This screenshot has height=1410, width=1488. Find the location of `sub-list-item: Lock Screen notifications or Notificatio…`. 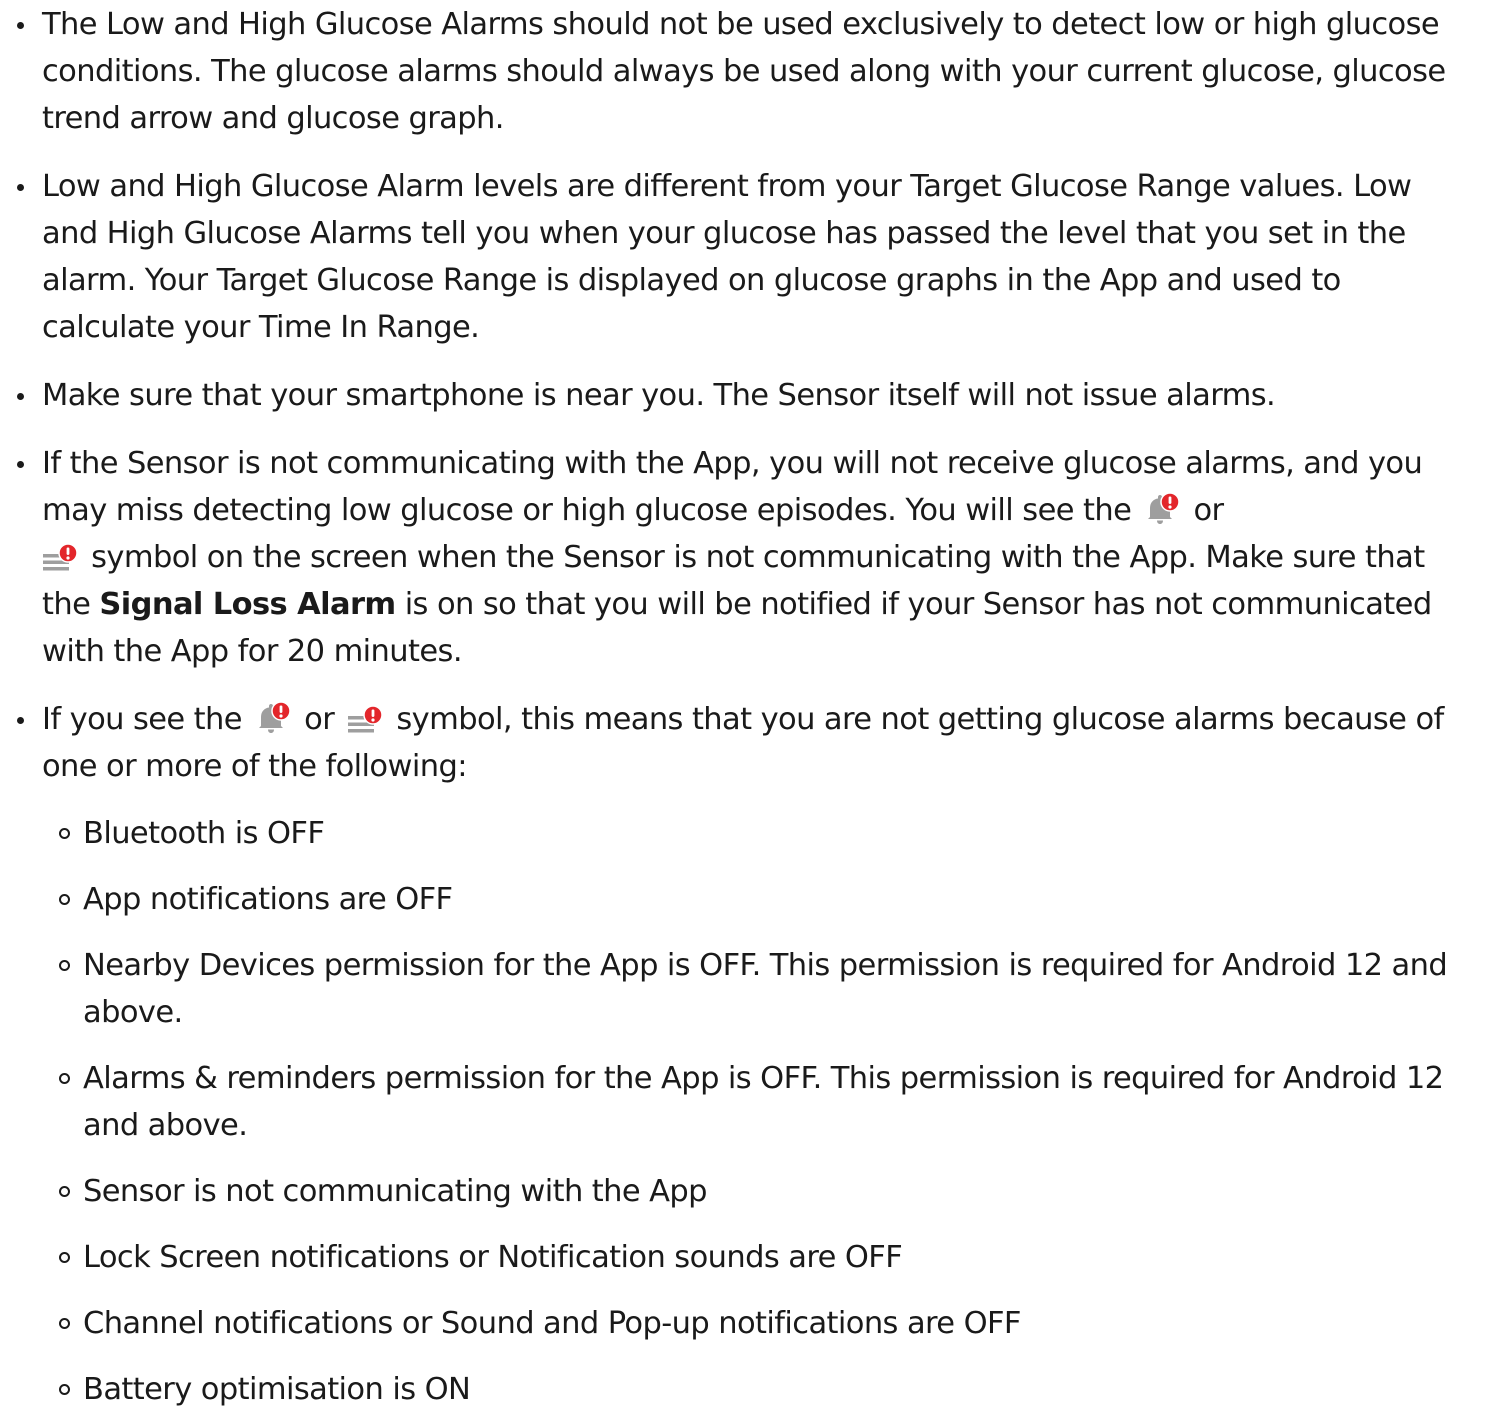

sub-list-item: Lock Screen notifications or Notificatio… is located at coordinates (763, 1257).